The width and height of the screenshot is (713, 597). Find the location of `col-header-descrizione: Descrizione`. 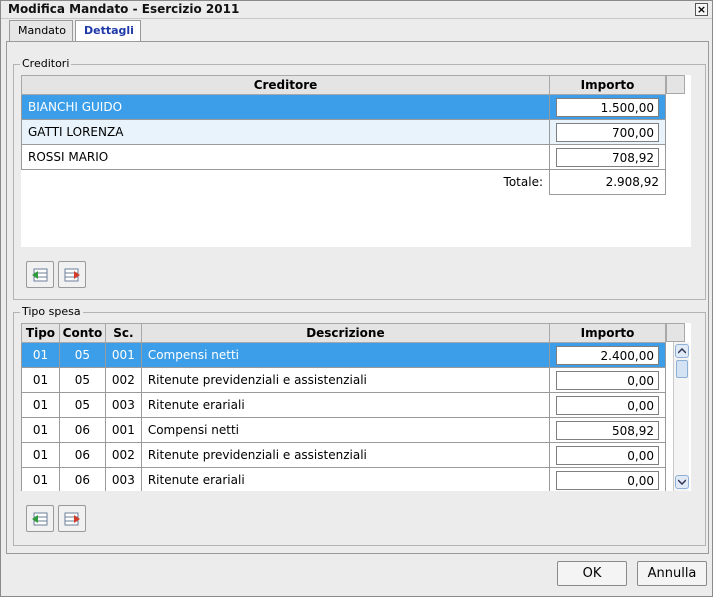

col-header-descrizione: Descrizione is located at coordinates (345, 333).